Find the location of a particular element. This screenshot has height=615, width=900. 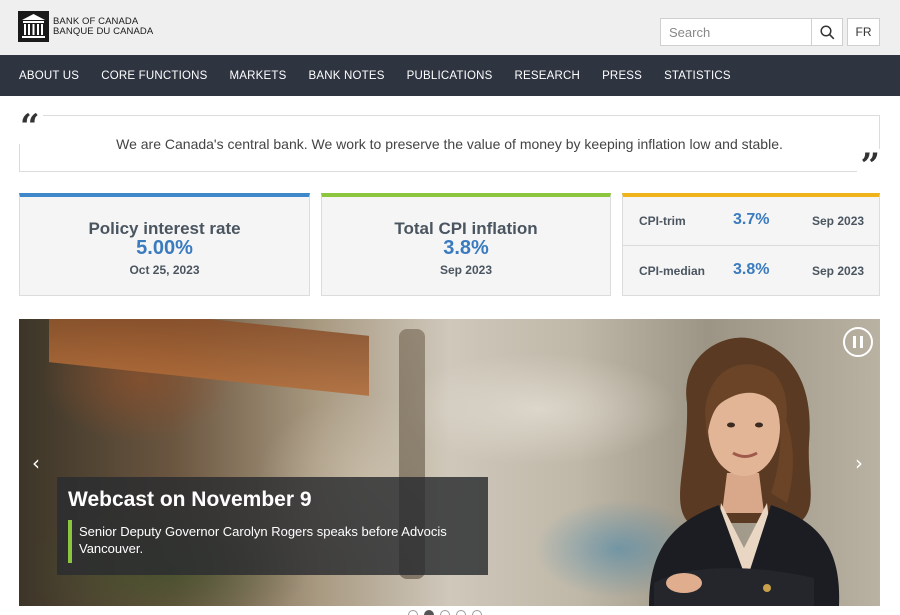

background-beam is located at coordinates (209, 357).